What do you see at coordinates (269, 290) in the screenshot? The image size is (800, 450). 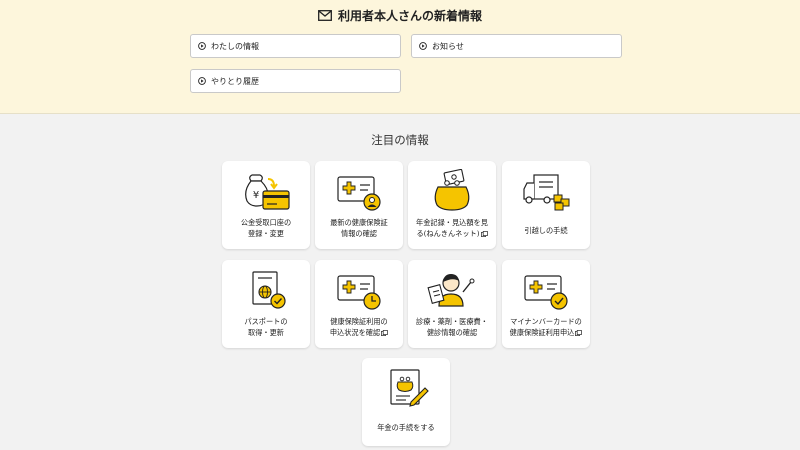 I see `passport-check-icon` at bounding box center [269, 290].